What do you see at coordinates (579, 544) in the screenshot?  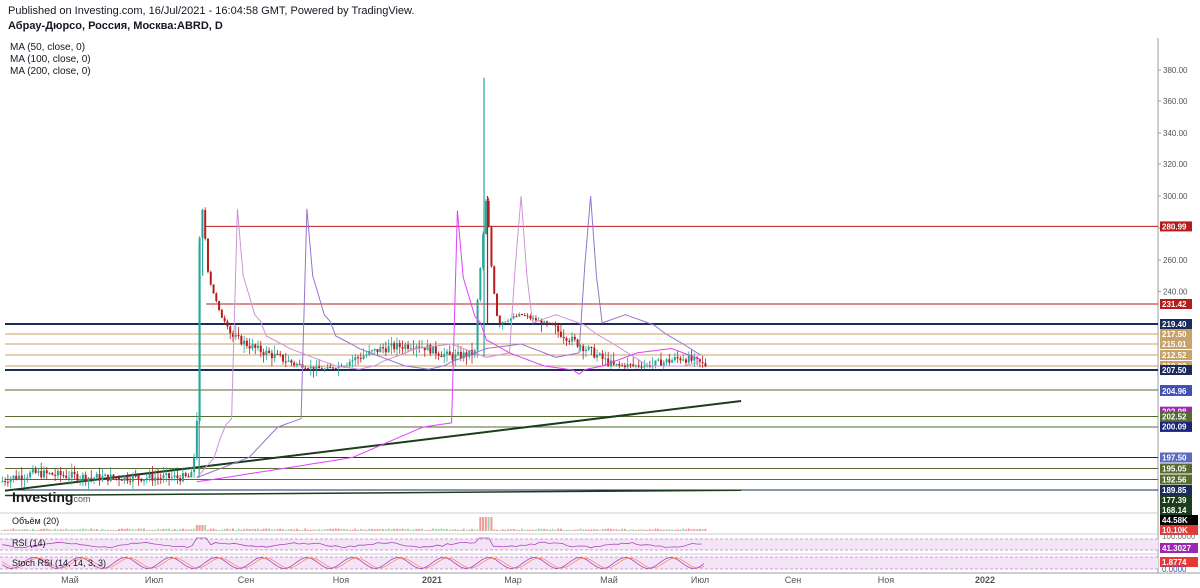 I see `rsi-band` at bounding box center [579, 544].